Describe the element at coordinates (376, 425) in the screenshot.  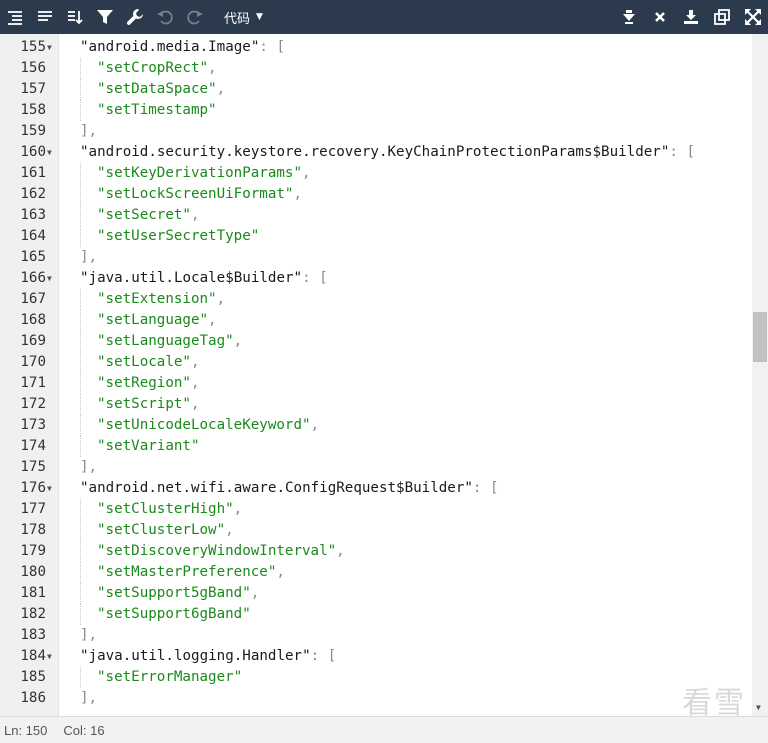
I see `code-line: 173 "setUnicodeLocaleKeyword",` at that location.